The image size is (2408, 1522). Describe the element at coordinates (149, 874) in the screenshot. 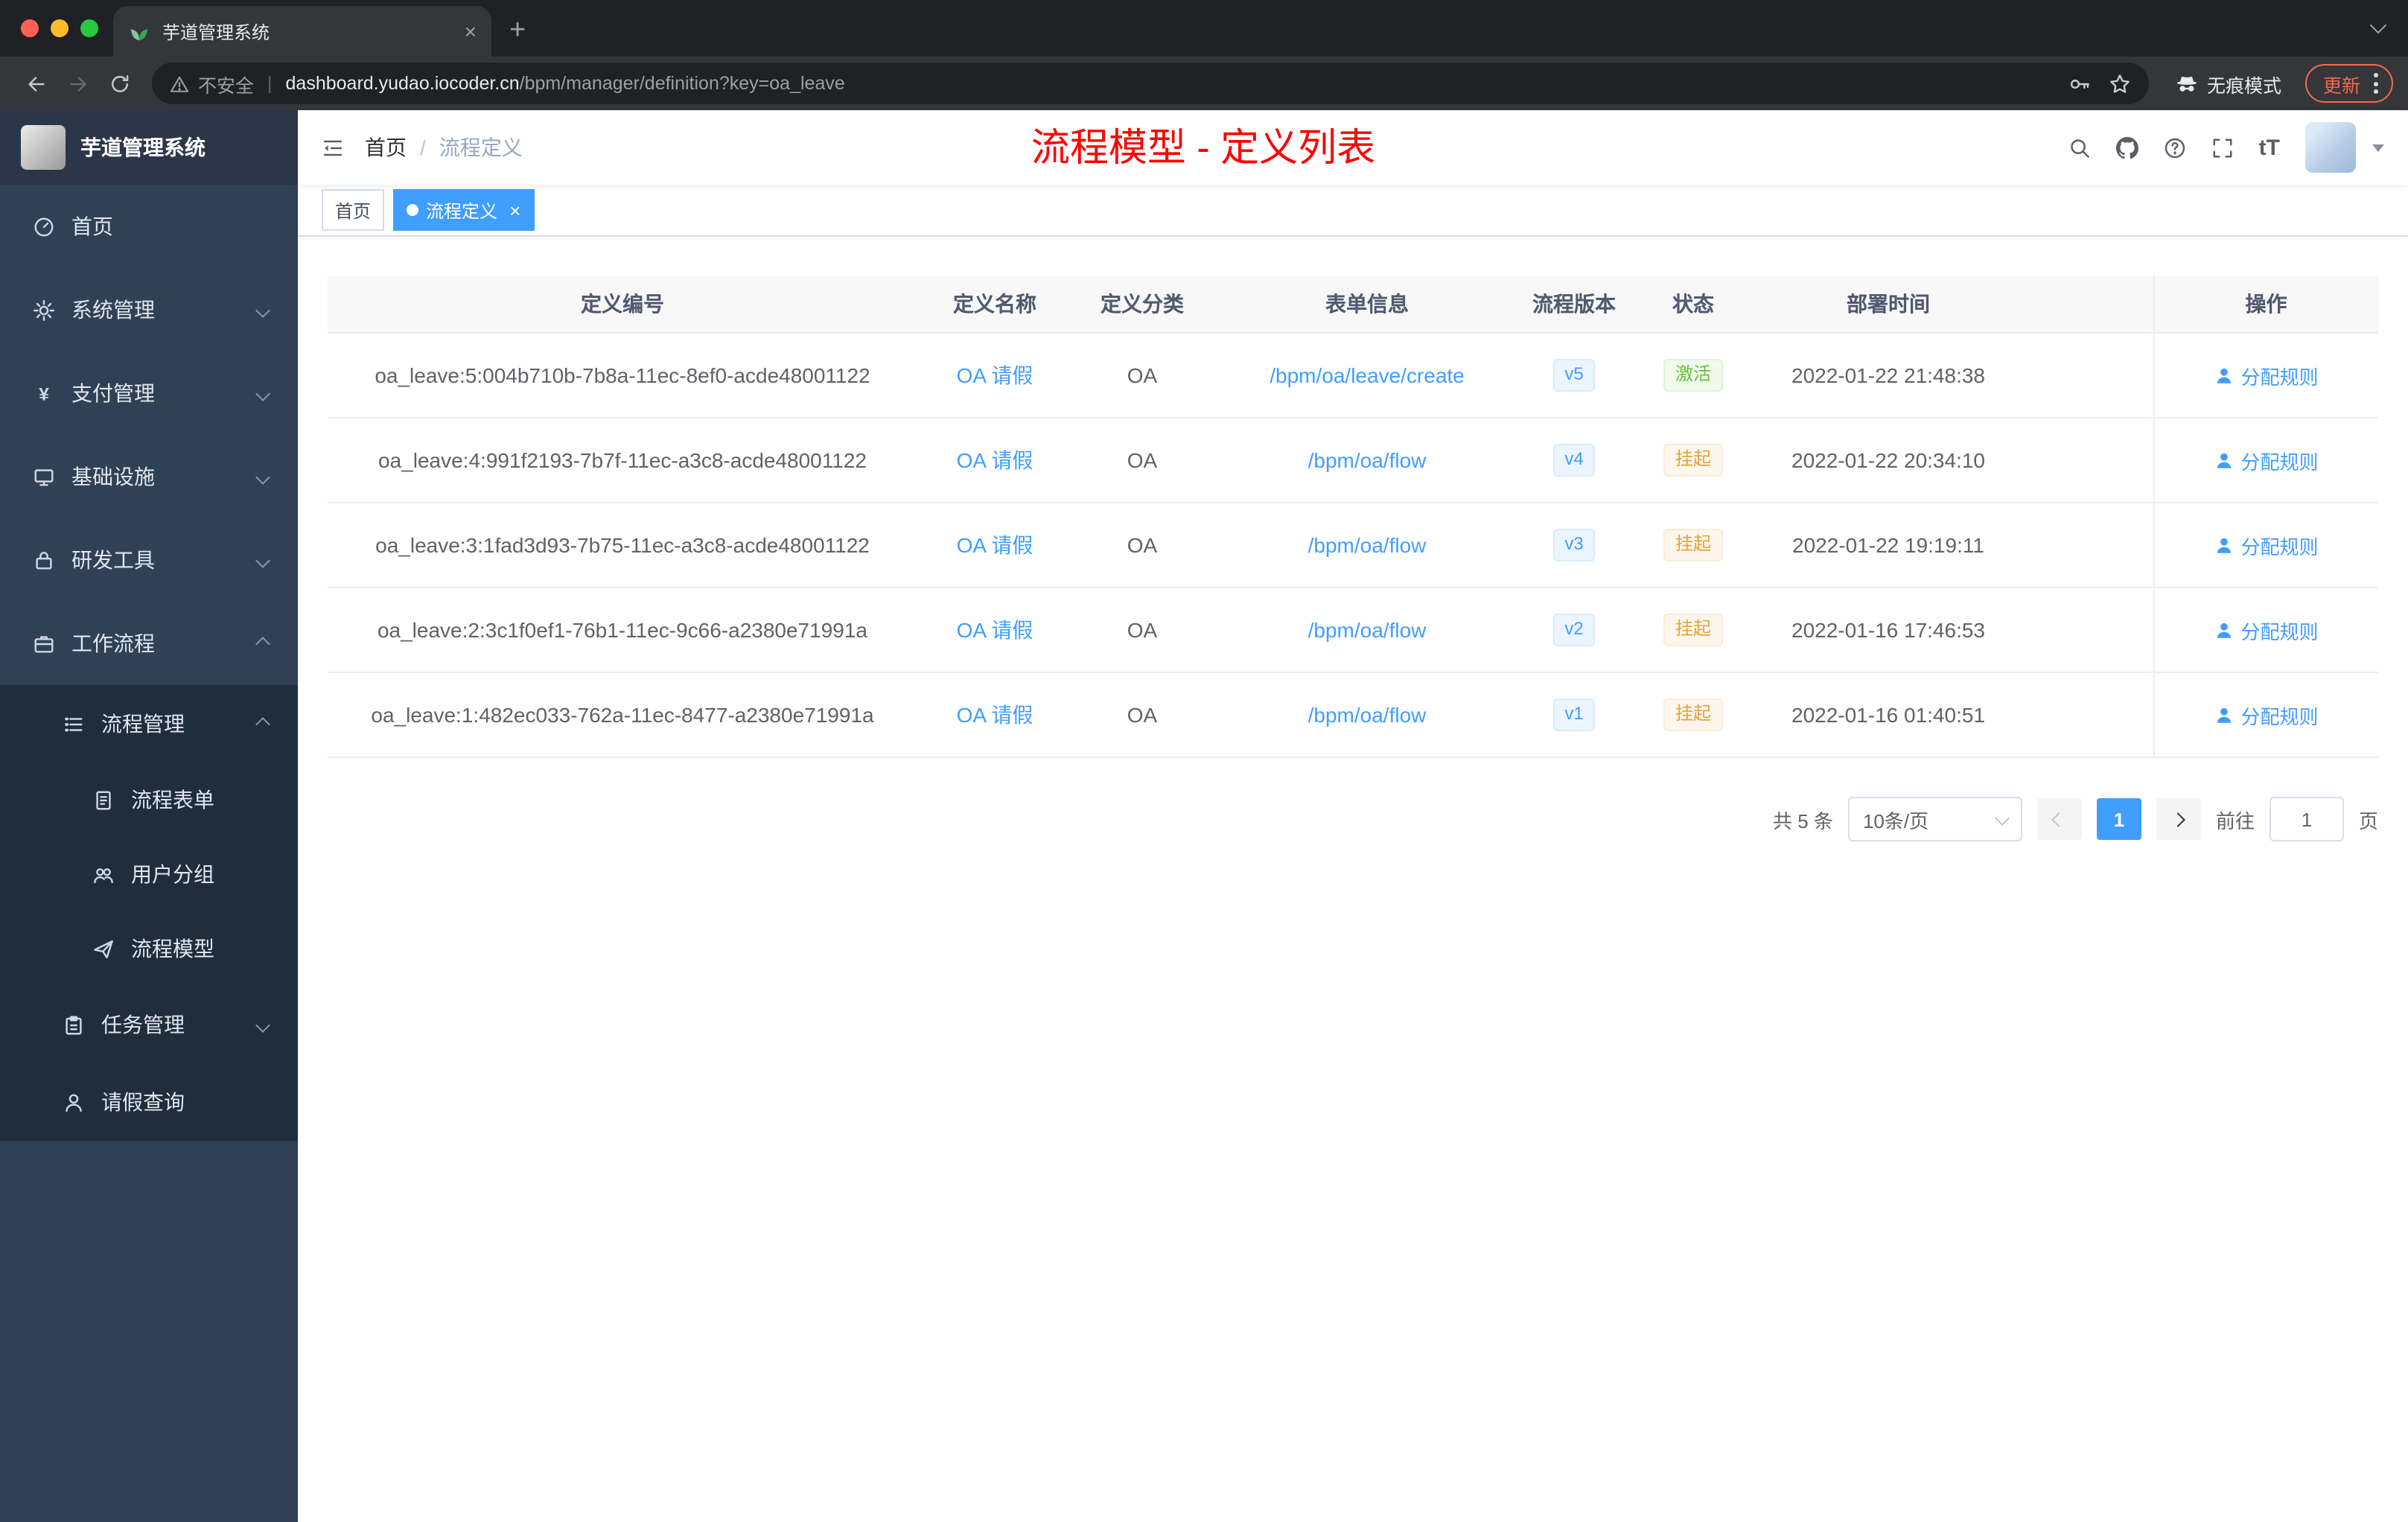

I see `sidebar-item-user-group: 用户分组` at that location.